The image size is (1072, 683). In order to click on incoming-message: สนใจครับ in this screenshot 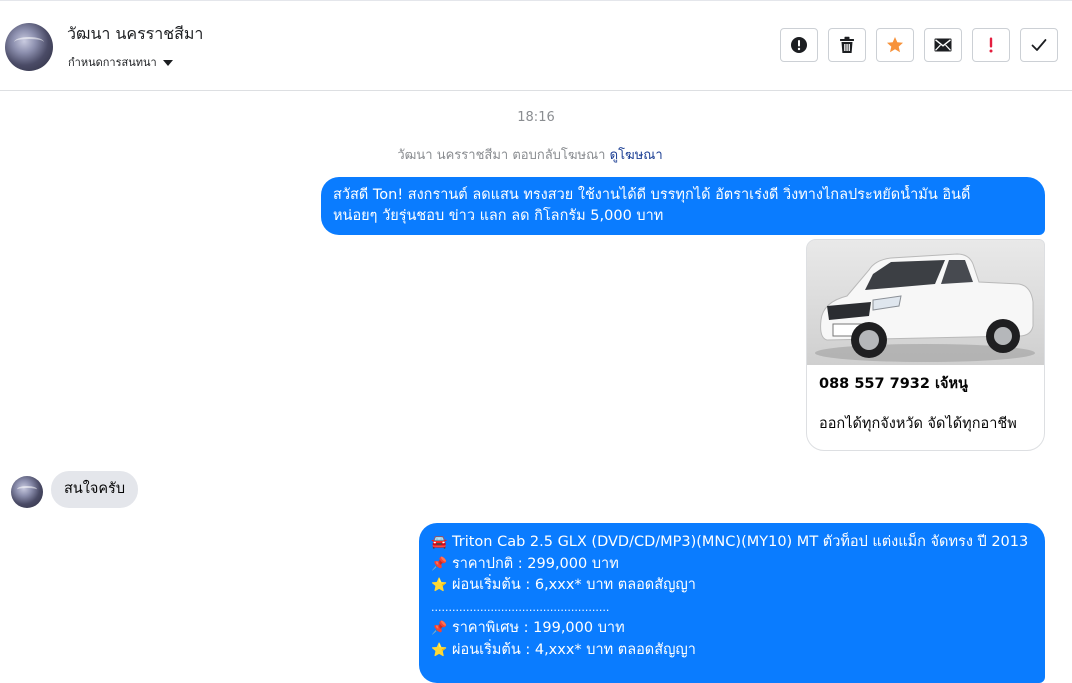, I will do `click(95, 489)`.